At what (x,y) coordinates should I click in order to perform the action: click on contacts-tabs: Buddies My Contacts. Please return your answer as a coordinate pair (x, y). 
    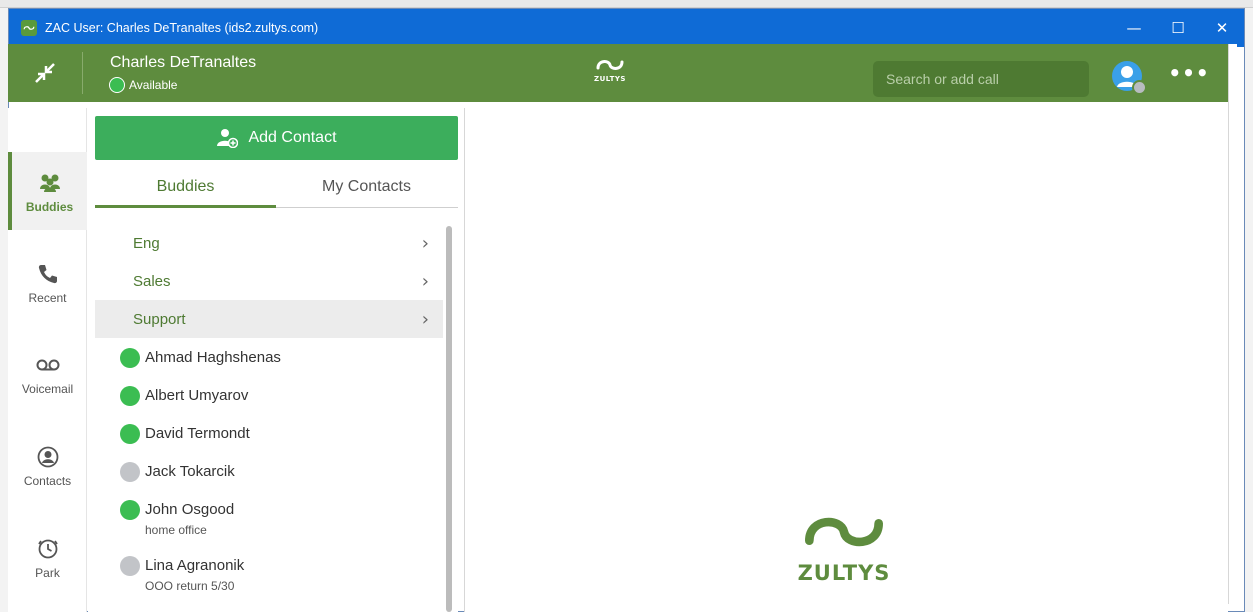
    Looking at the image, I should click on (276, 187).